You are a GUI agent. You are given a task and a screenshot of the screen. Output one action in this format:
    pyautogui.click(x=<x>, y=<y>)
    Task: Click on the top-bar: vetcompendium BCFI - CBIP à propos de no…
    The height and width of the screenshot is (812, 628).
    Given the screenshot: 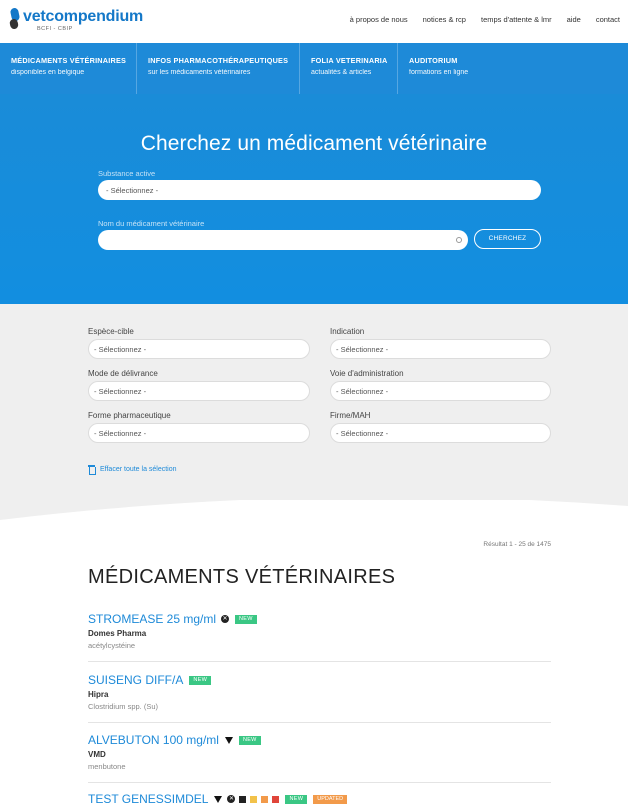 What is the action you would take?
    pyautogui.click(x=314, y=21)
    